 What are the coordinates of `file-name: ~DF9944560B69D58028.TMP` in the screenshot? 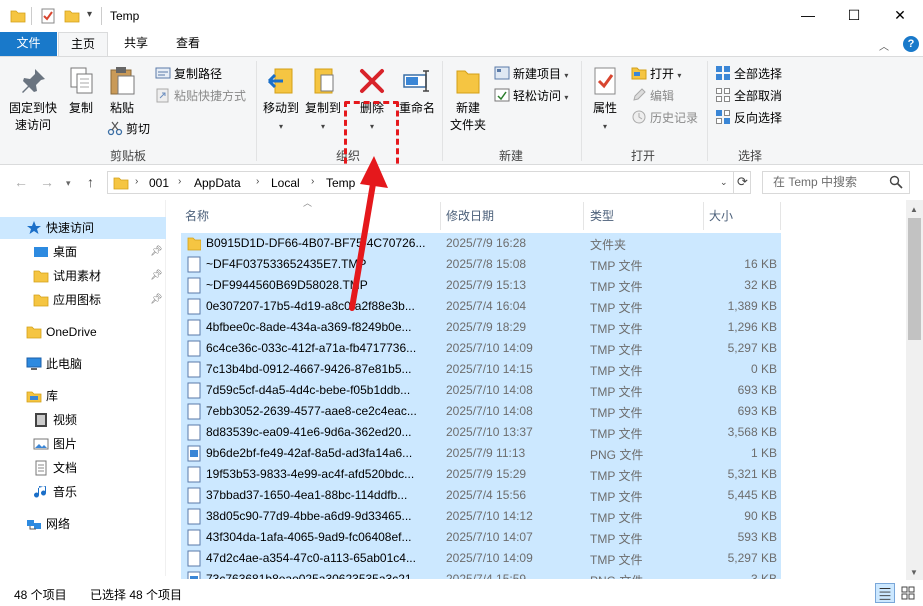 It's located at (287, 285).